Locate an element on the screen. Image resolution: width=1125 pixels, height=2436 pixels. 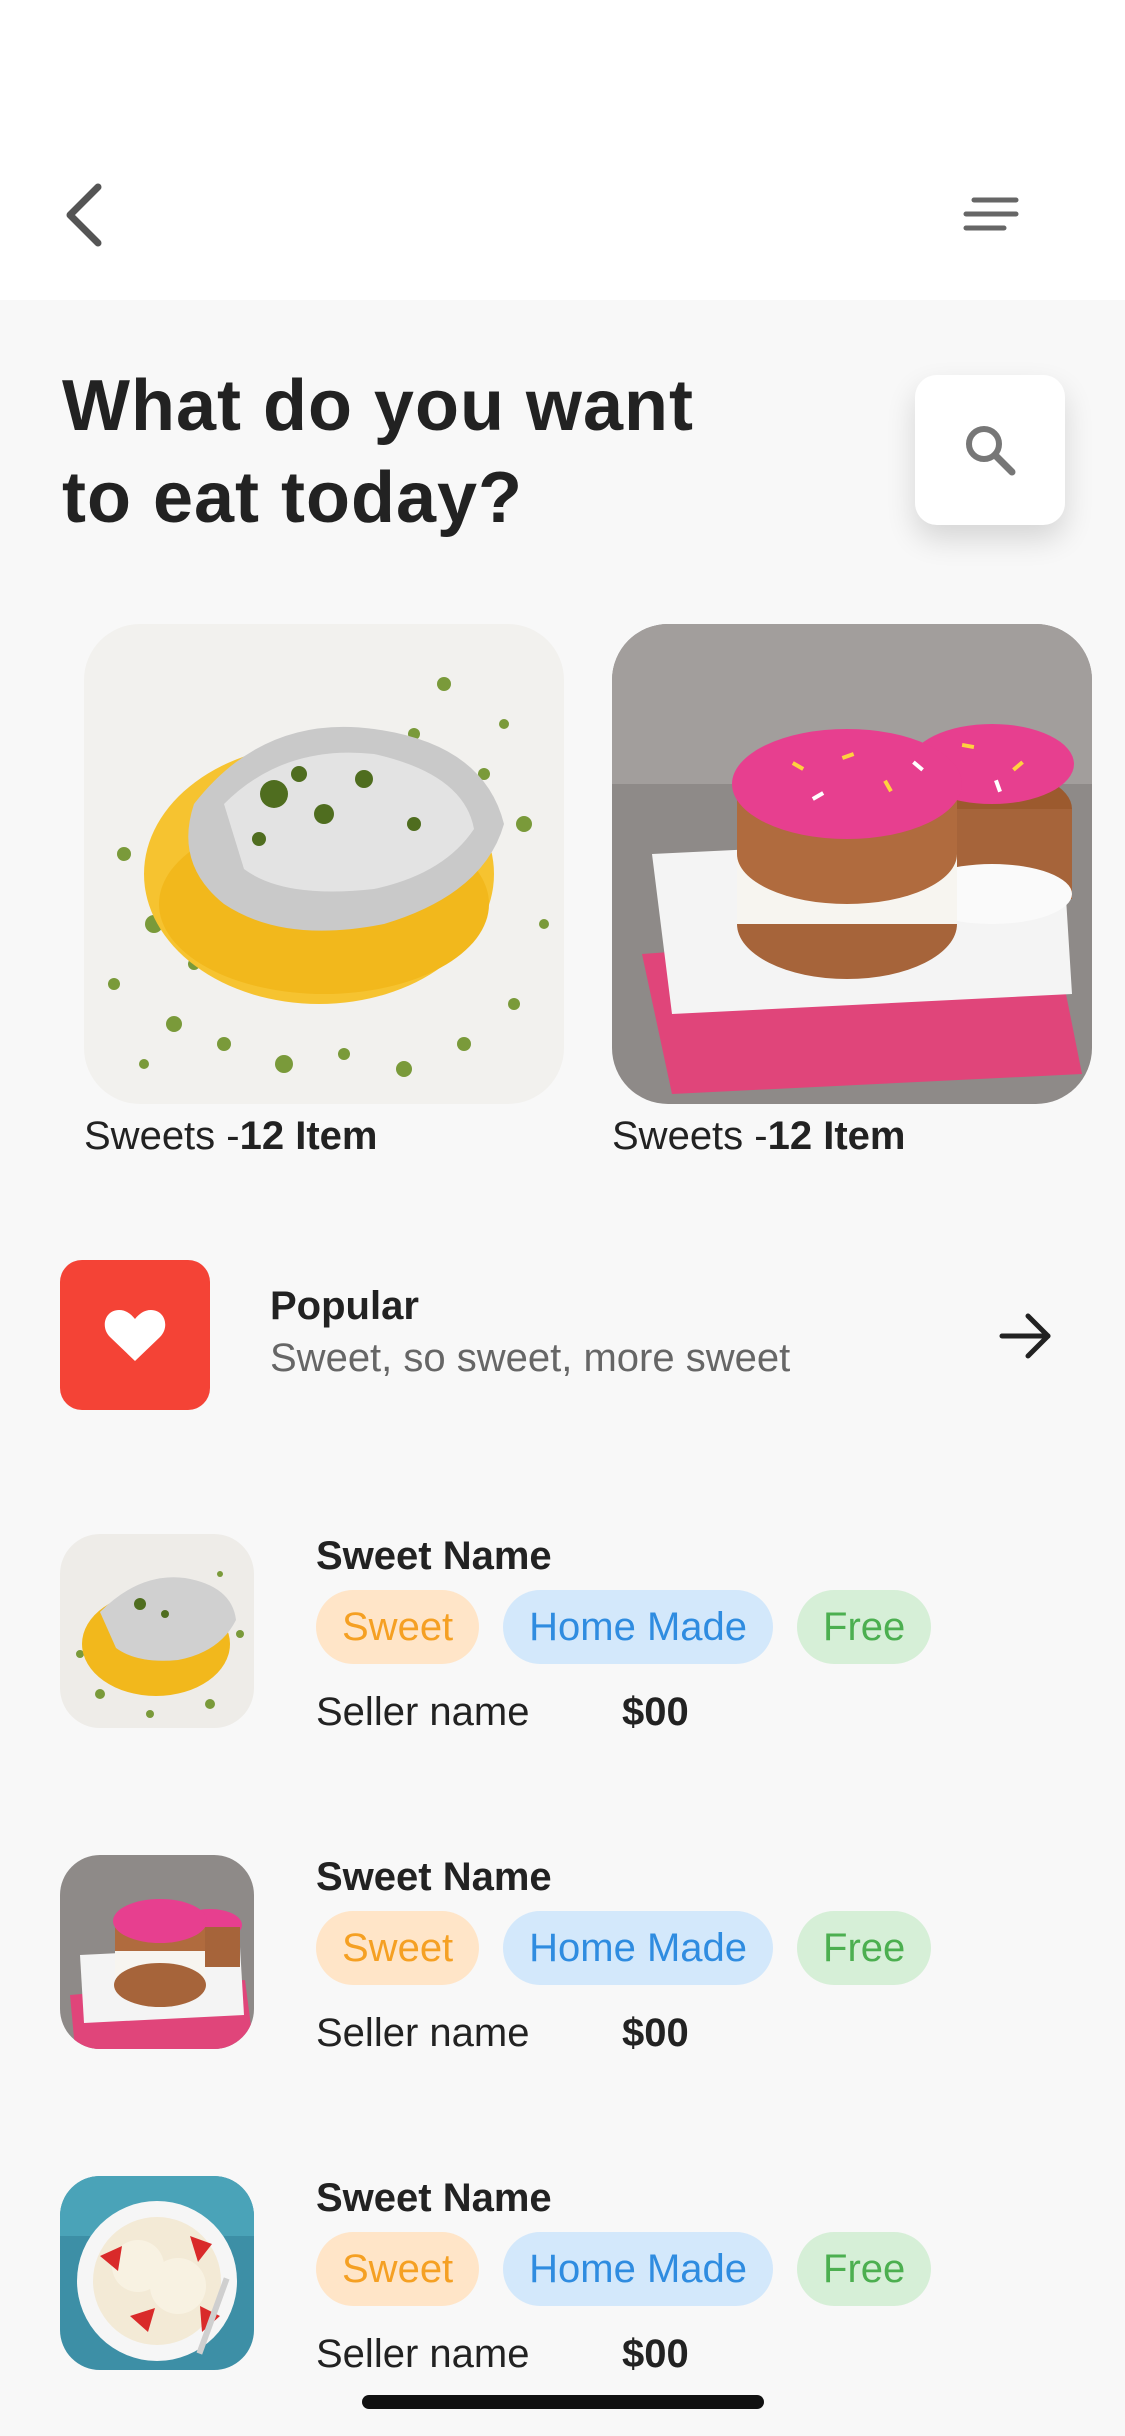
heart-icon is located at coordinates (135, 1335).